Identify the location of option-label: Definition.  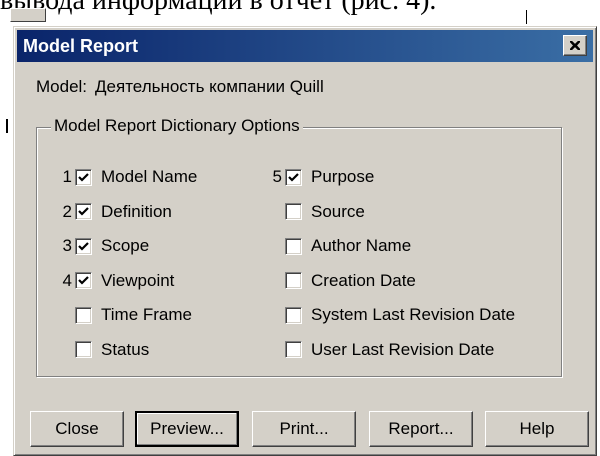
(136, 211).